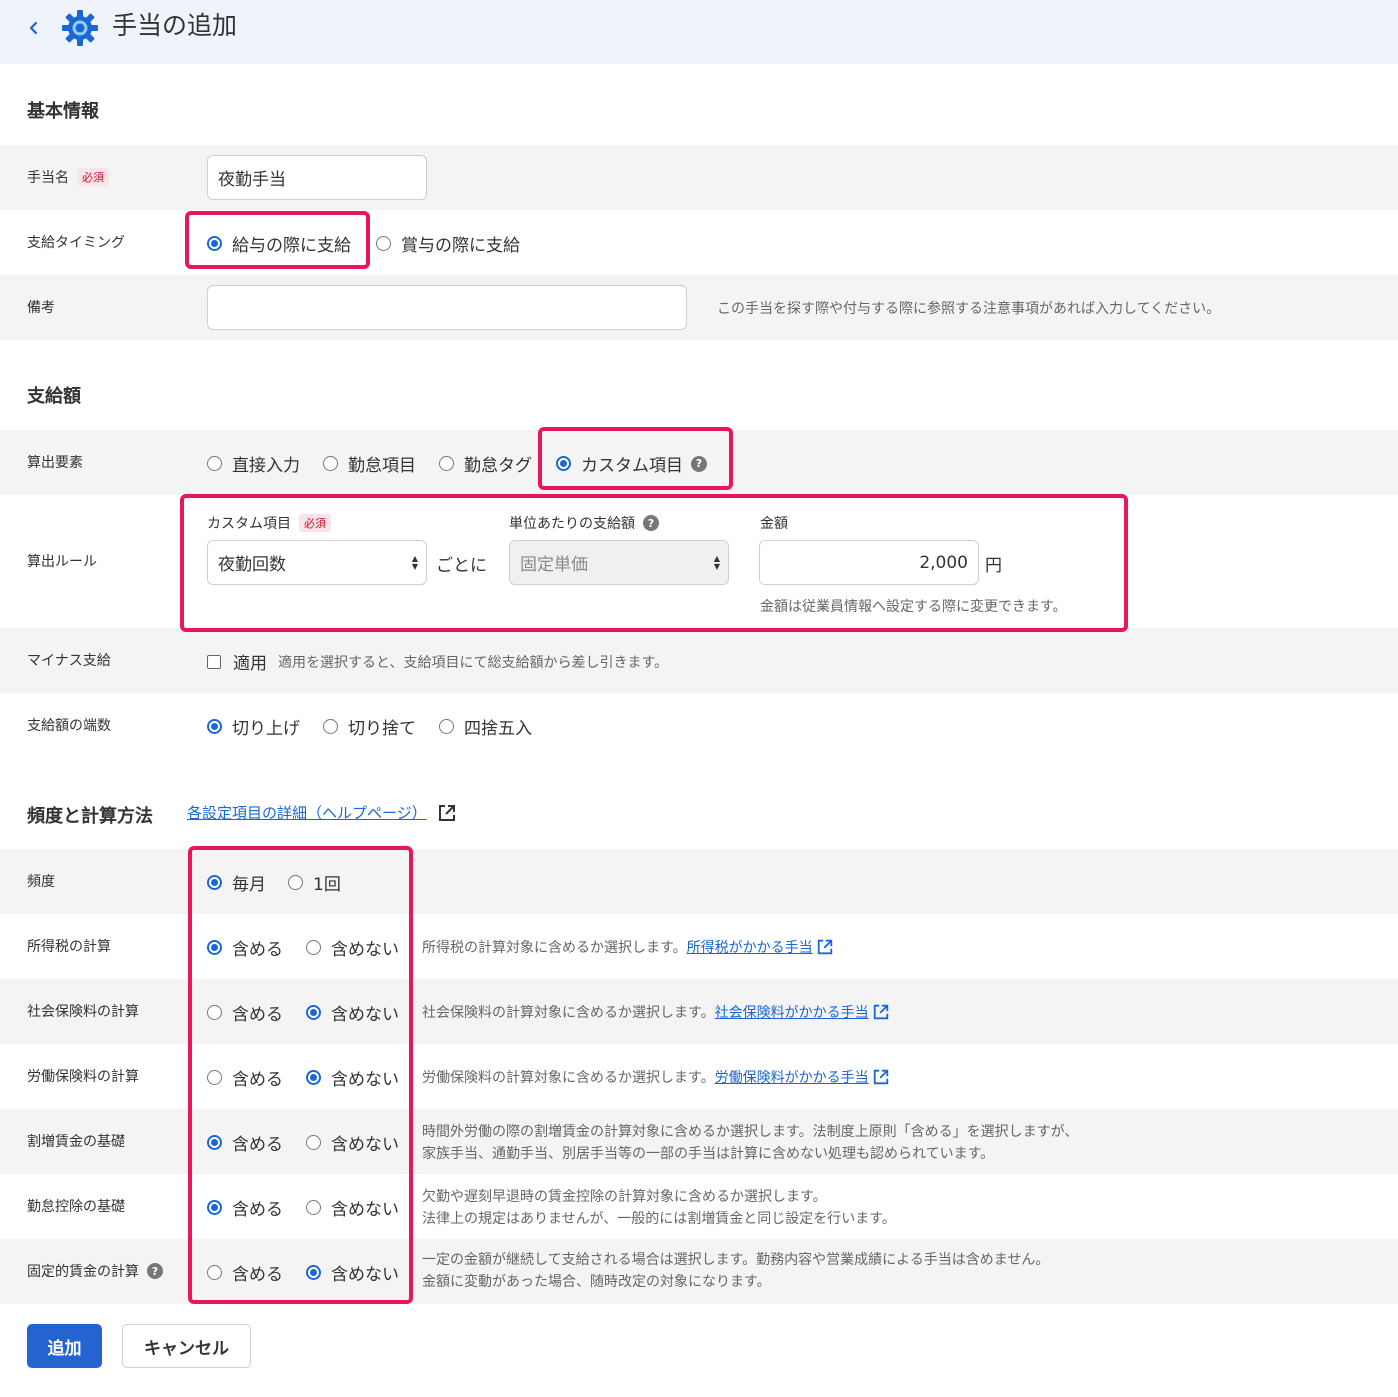  Describe the element at coordinates (869, 562) in the screenshot. I see `money-input: 2,000` at that location.